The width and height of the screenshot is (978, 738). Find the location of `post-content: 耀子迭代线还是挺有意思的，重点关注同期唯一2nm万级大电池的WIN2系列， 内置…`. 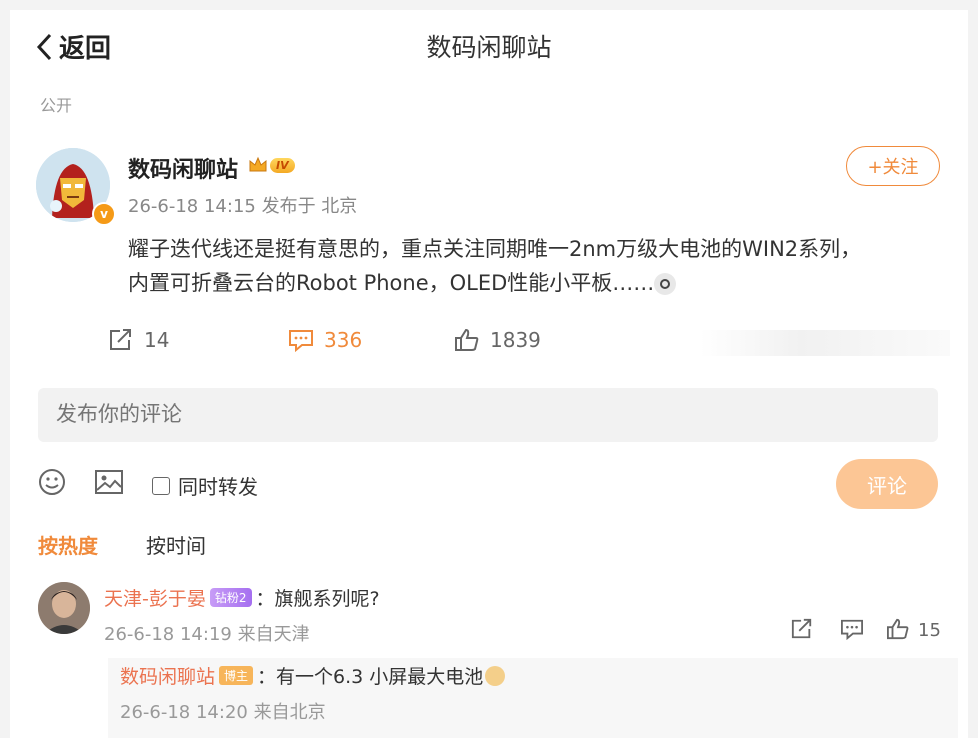

post-content: 耀子迭代线还是挺有意思的，重点关注同期唯一2nm万级大电池的WIN2系列， 内置… is located at coordinates (538, 266).